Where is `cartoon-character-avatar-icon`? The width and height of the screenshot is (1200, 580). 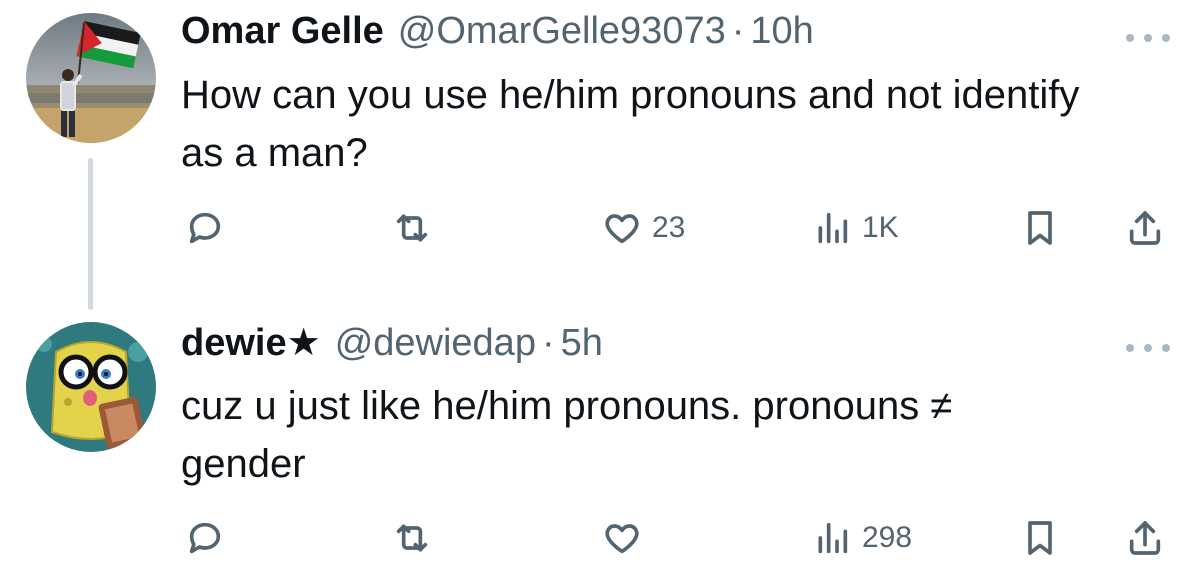
cartoon-character-avatar-icon is located at coordinates (91, 387).